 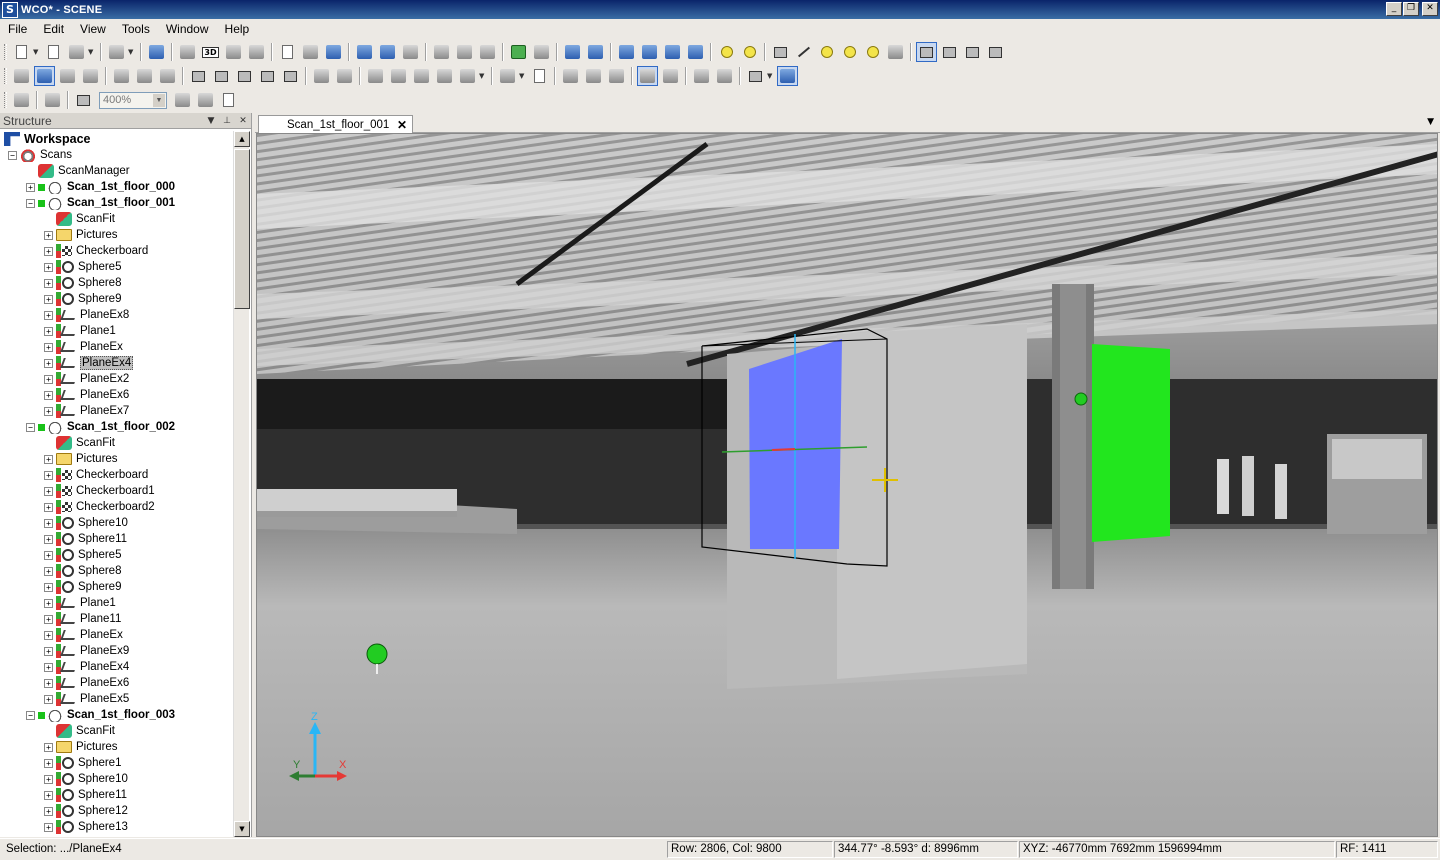 What do you see at coordinates (83, 100) in the screenshot?
I see `fit-button` at bounding box center [83, 100].